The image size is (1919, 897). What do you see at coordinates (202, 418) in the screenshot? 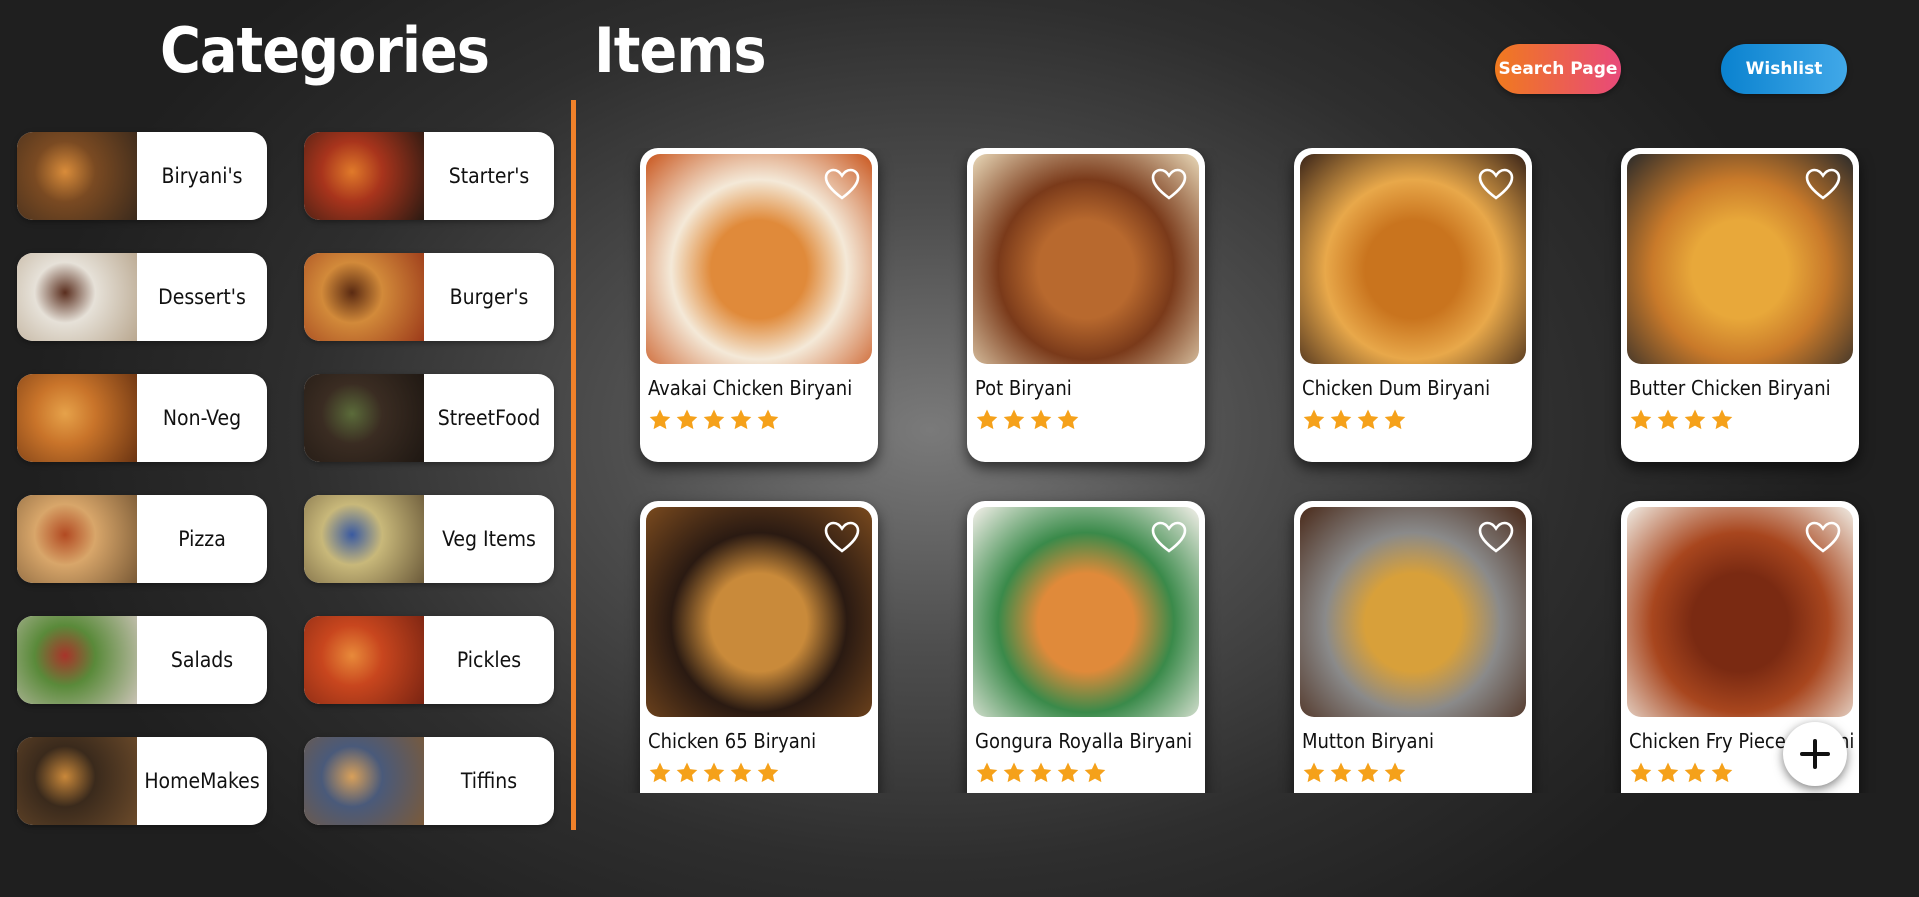
I see `category-label: Non-Veg` at bounding box center [202, 418].